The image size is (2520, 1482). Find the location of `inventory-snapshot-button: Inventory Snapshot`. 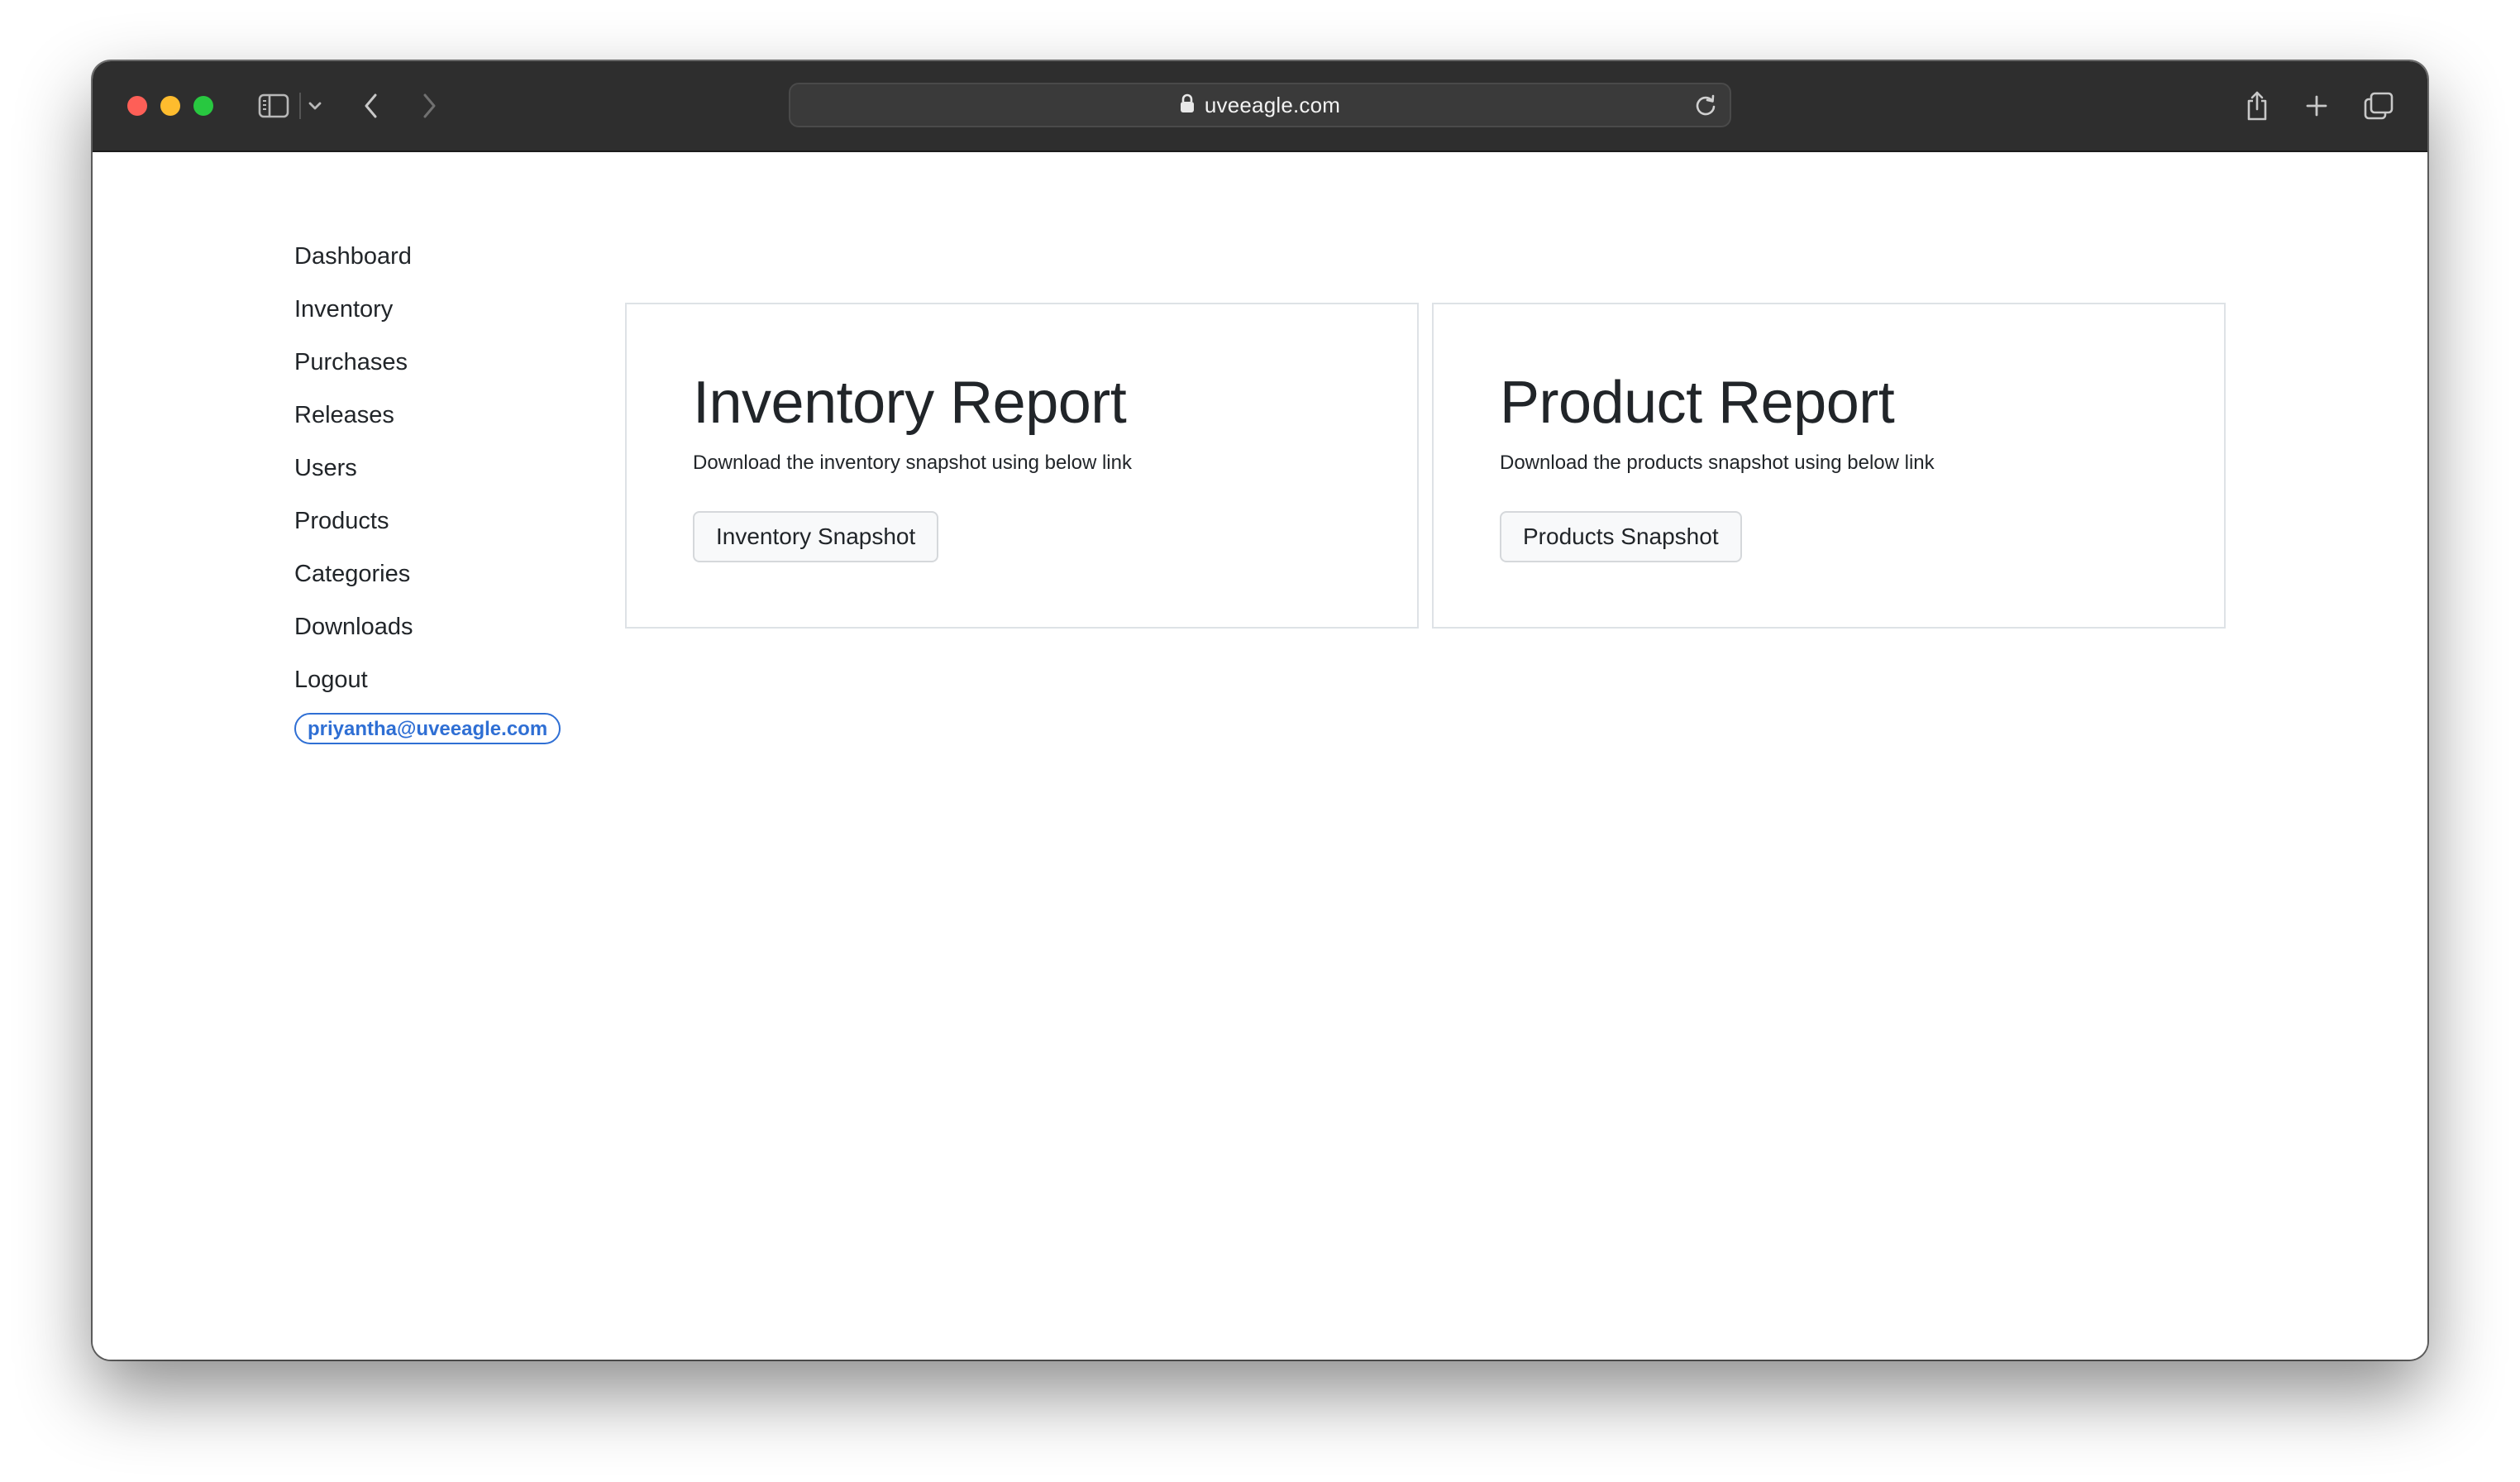

inventory-snapshot-button: Inventory Snapshot is located at coordinates (816, 537).